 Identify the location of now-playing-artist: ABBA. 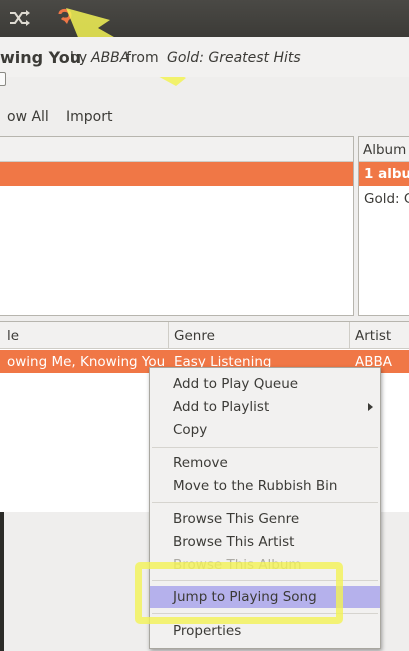
(110, 58).